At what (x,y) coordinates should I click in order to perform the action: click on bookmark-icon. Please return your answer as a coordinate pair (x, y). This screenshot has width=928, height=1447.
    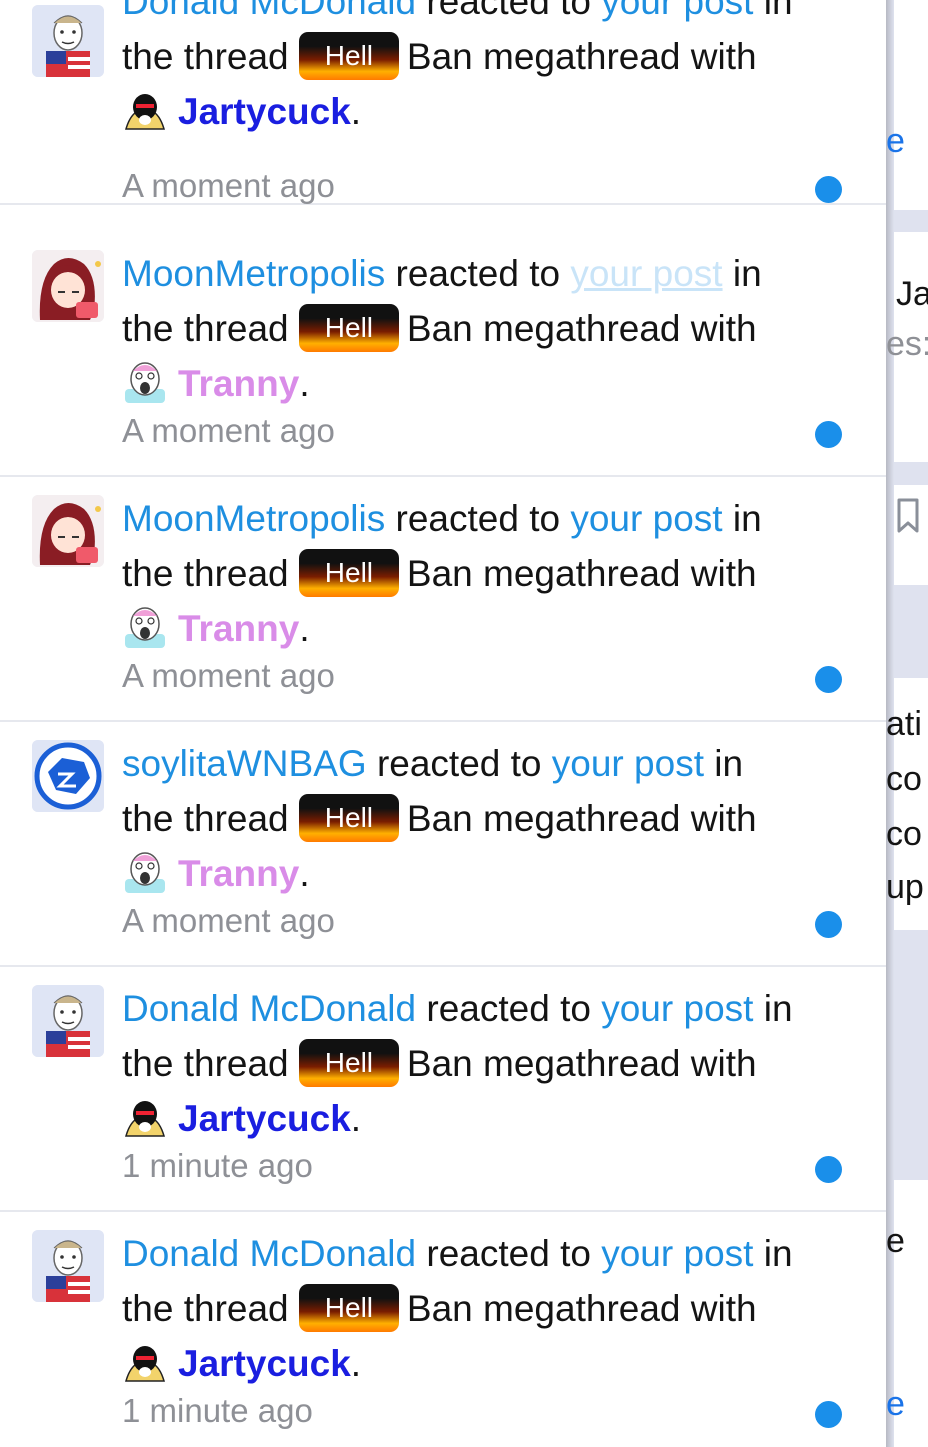
    Looking at the image, I should click on (908, 516).